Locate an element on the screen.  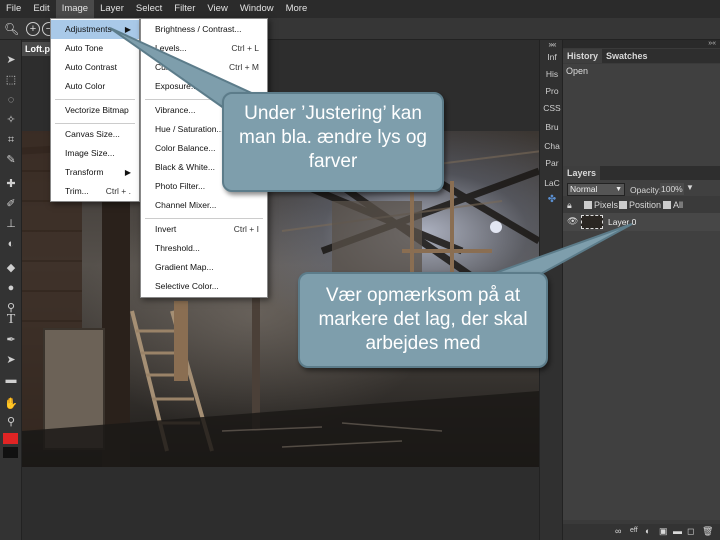
menu-select: Select is located at coordinates (149, 9).